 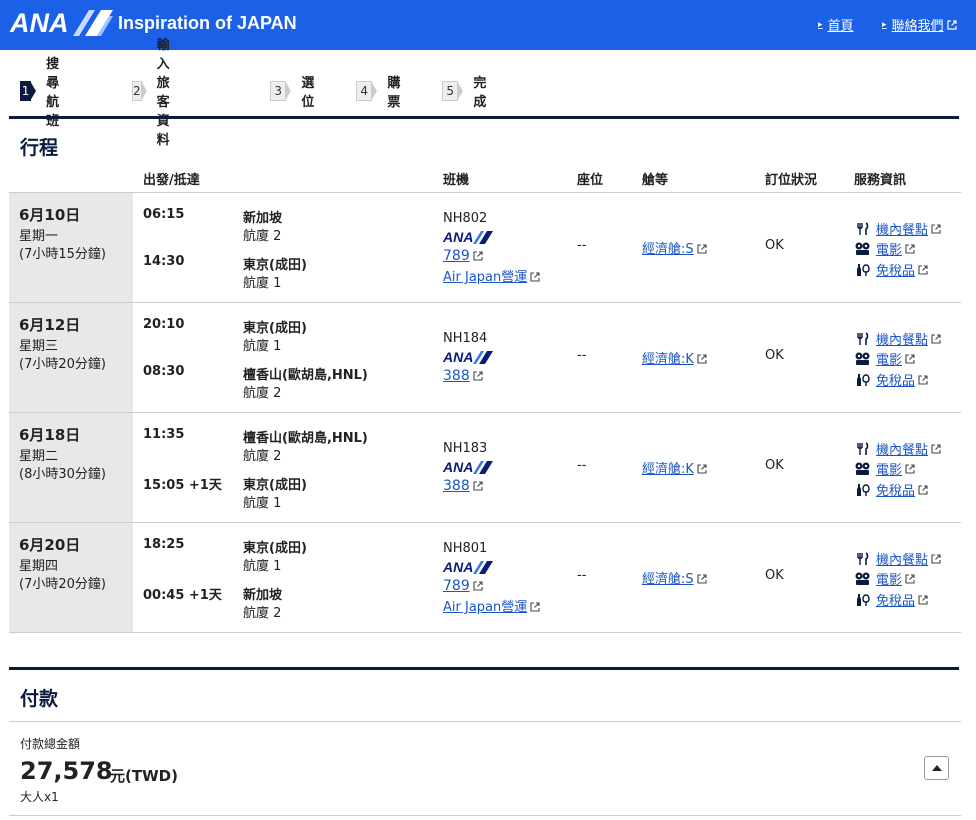 I want to click on step-label: 購票, so click(x=394, y=93).